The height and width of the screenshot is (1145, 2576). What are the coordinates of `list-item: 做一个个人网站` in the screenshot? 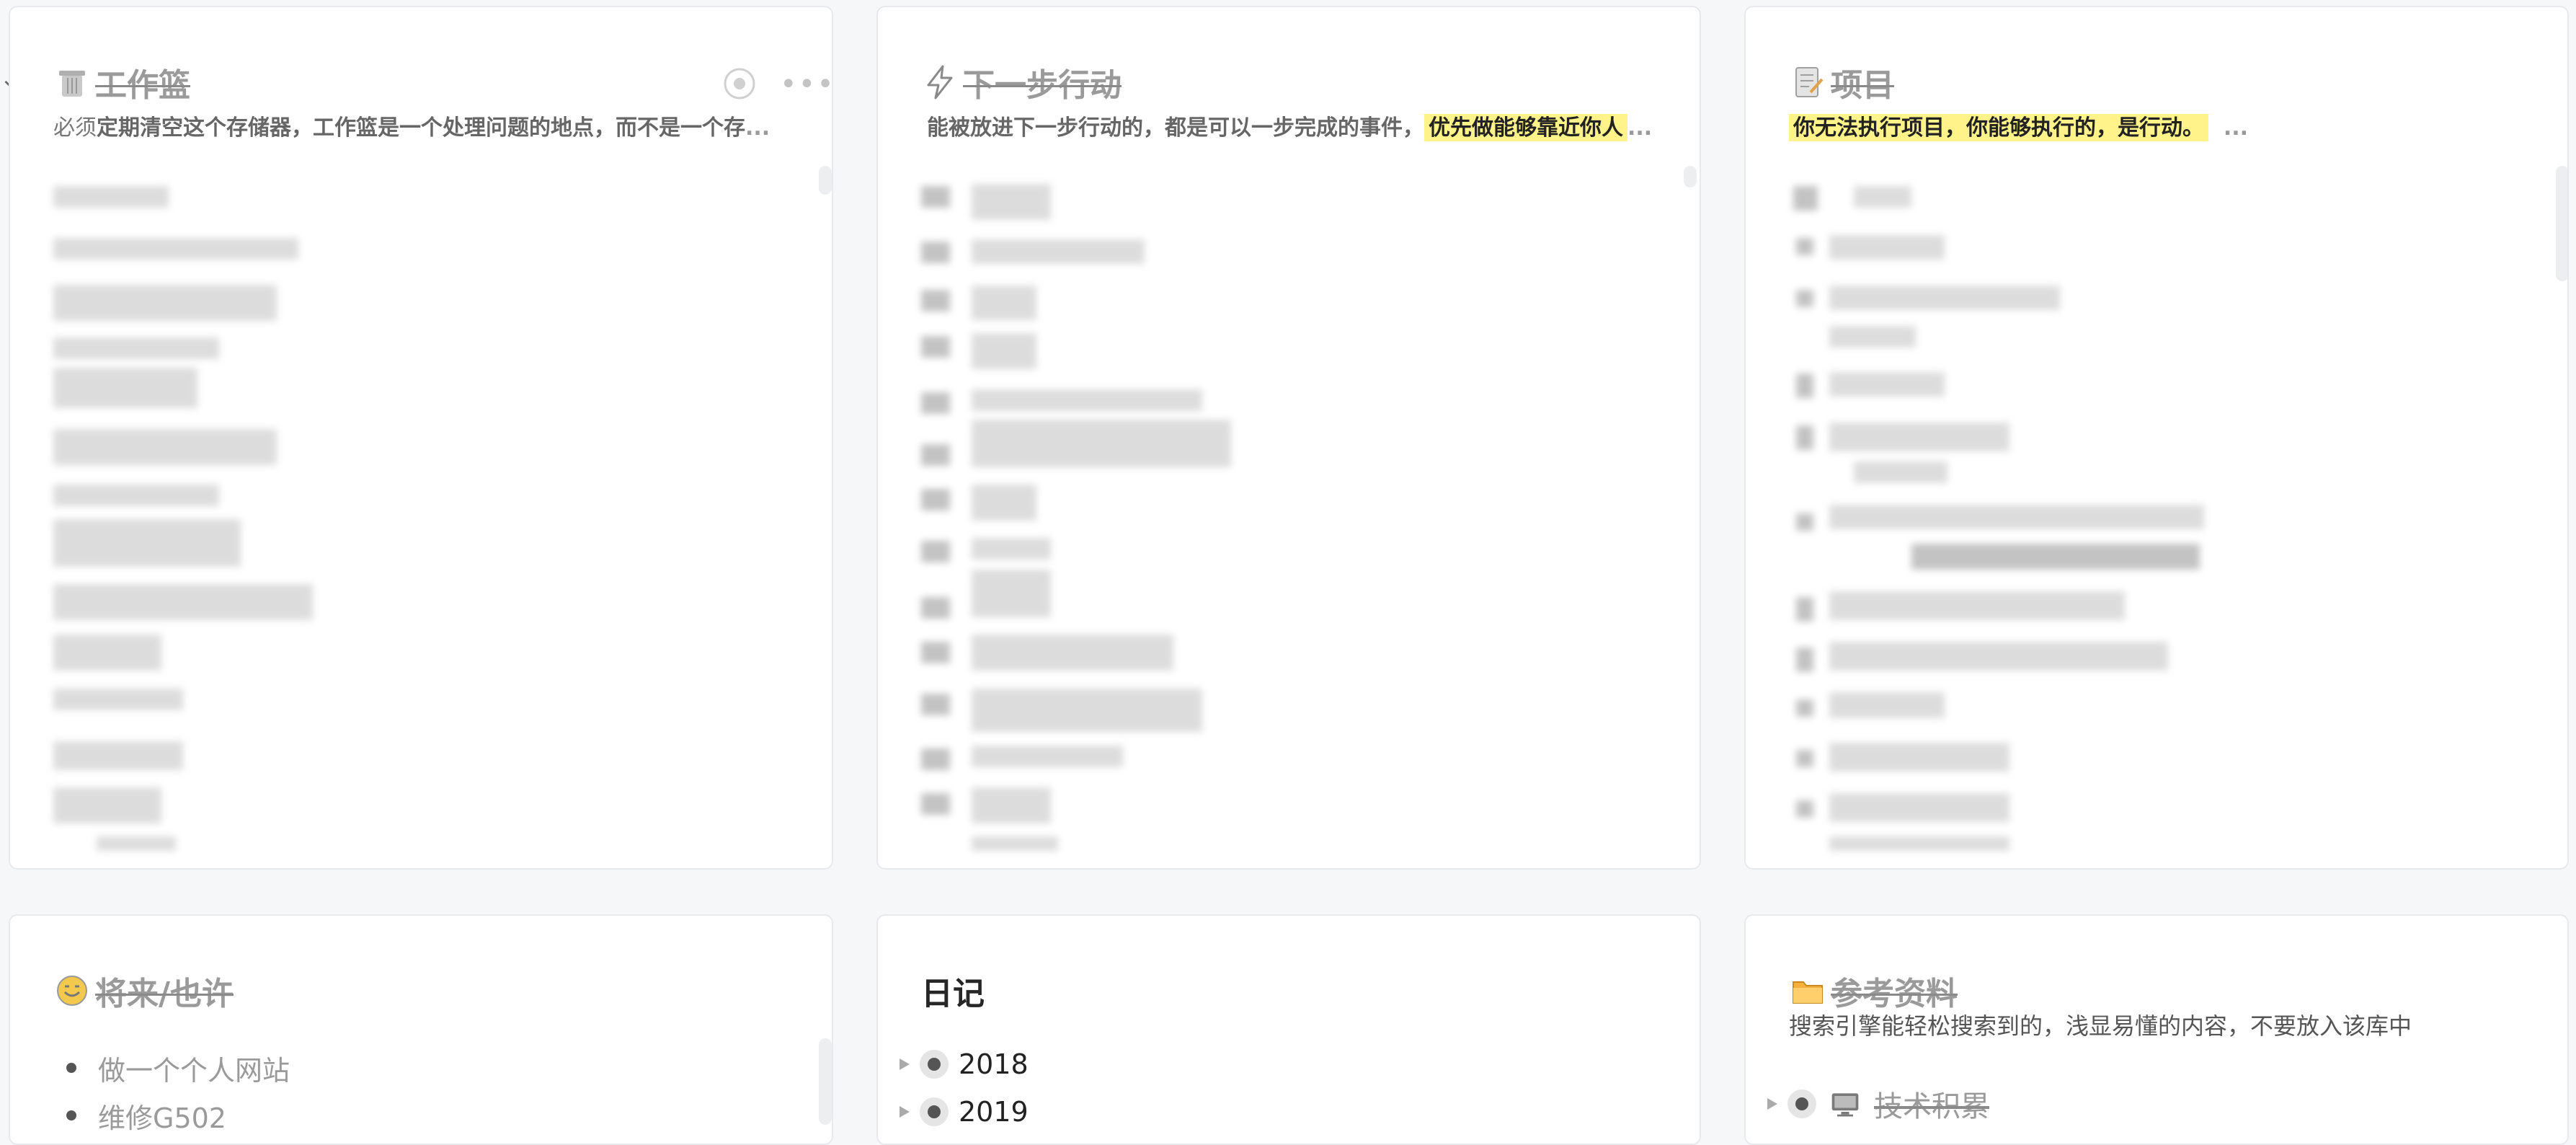 It's located at (171, 1068).